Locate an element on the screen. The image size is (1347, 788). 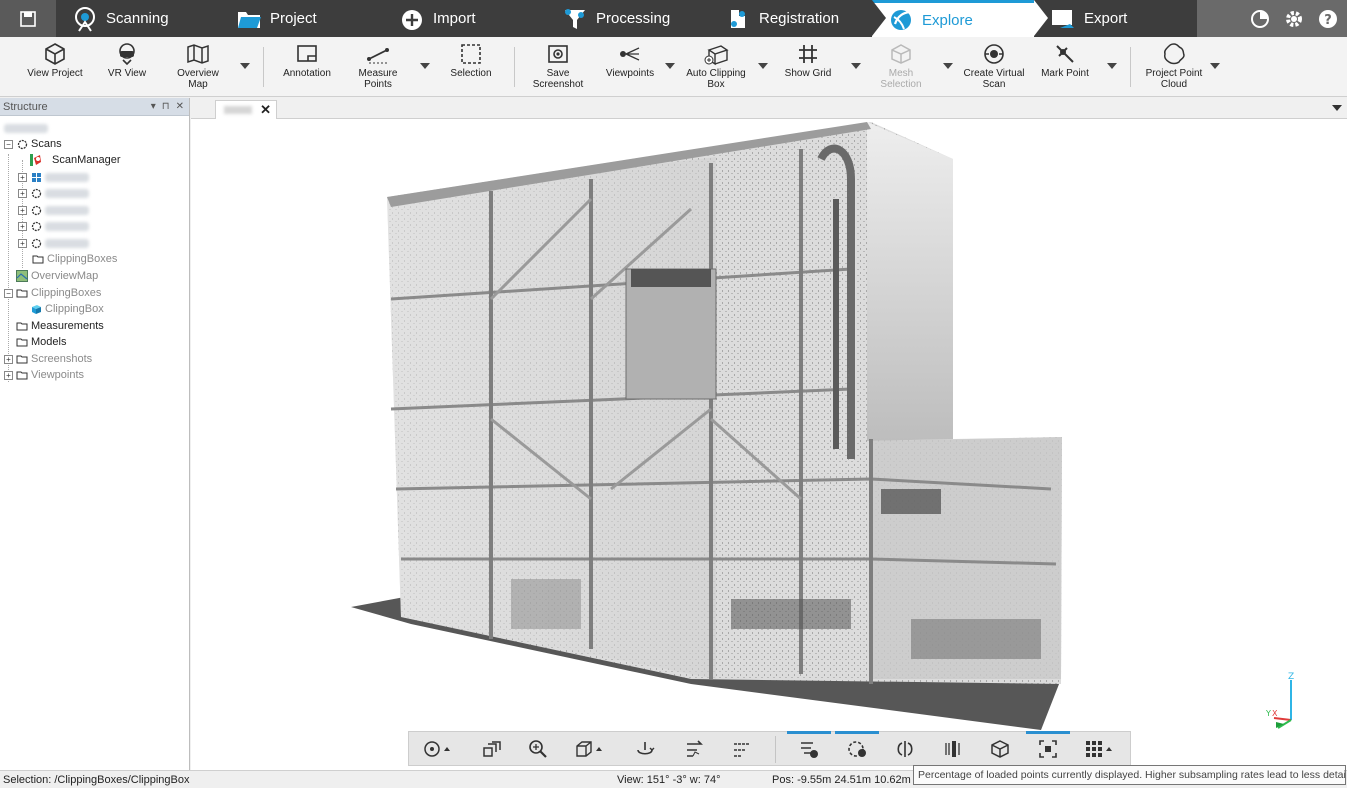
mark-point-button: Mark Point is located at coordinates (1065, 68).